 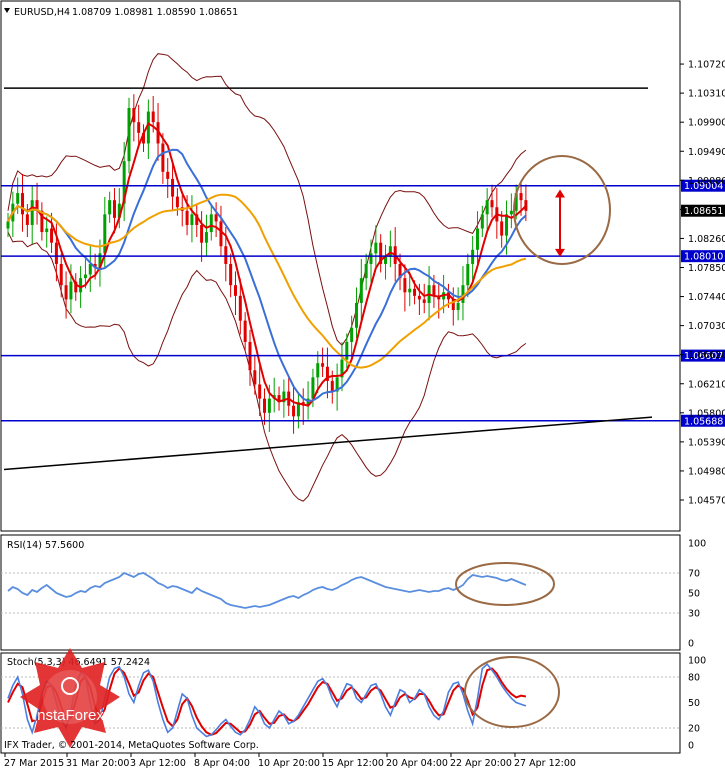 I want to click on stoch-tick-label: 50, so click(x=694, y=703).